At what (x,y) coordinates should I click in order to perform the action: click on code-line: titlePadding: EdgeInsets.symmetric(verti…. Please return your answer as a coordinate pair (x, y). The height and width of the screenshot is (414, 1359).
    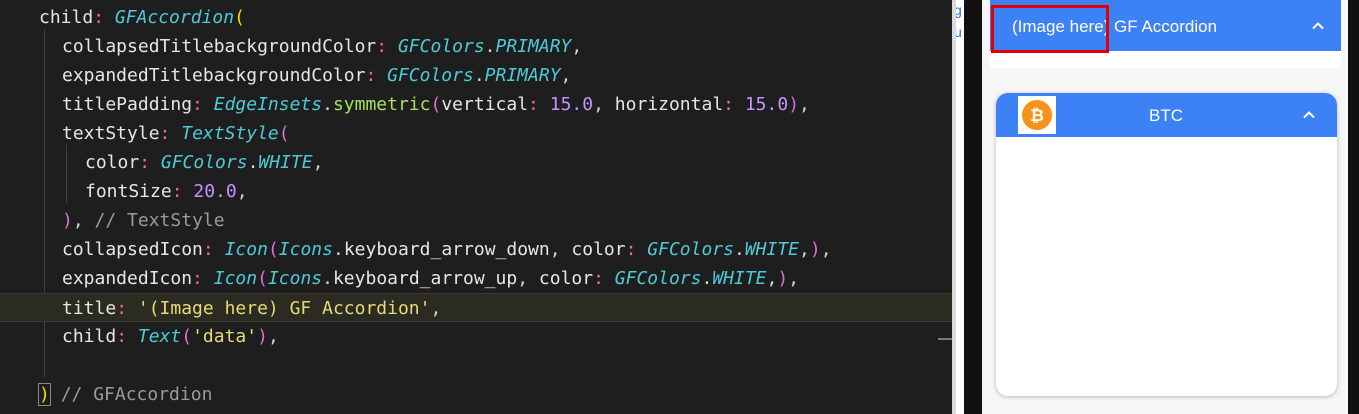
    Looking at the image, I should click on (476, 104).